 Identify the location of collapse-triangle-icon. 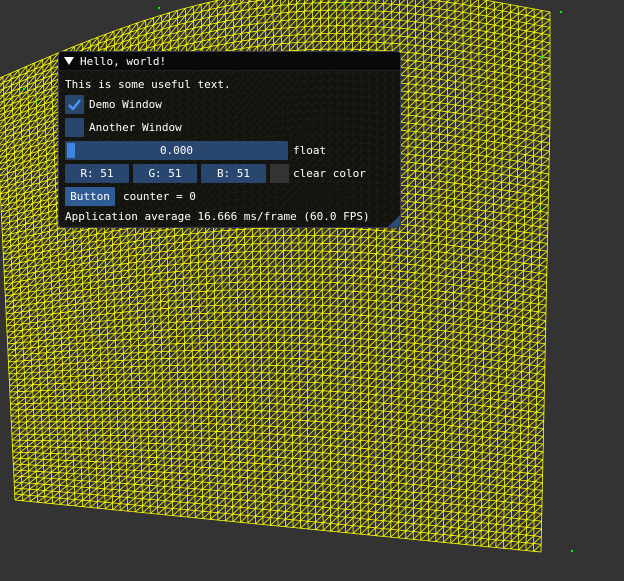
(69, 61).